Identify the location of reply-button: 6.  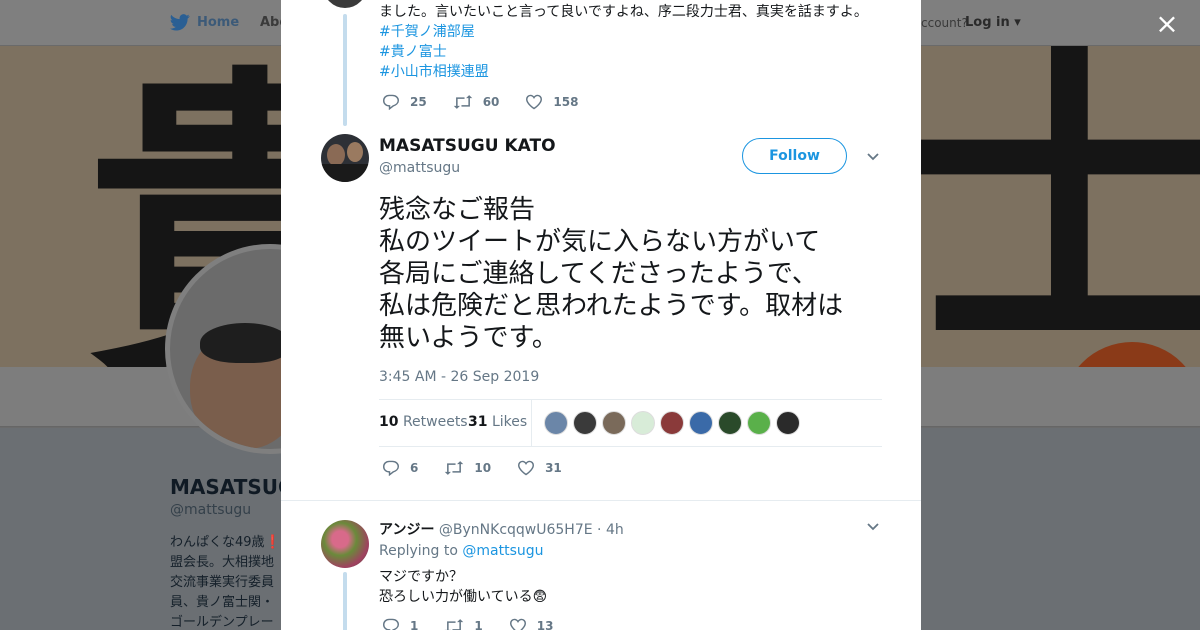
(400, 468).